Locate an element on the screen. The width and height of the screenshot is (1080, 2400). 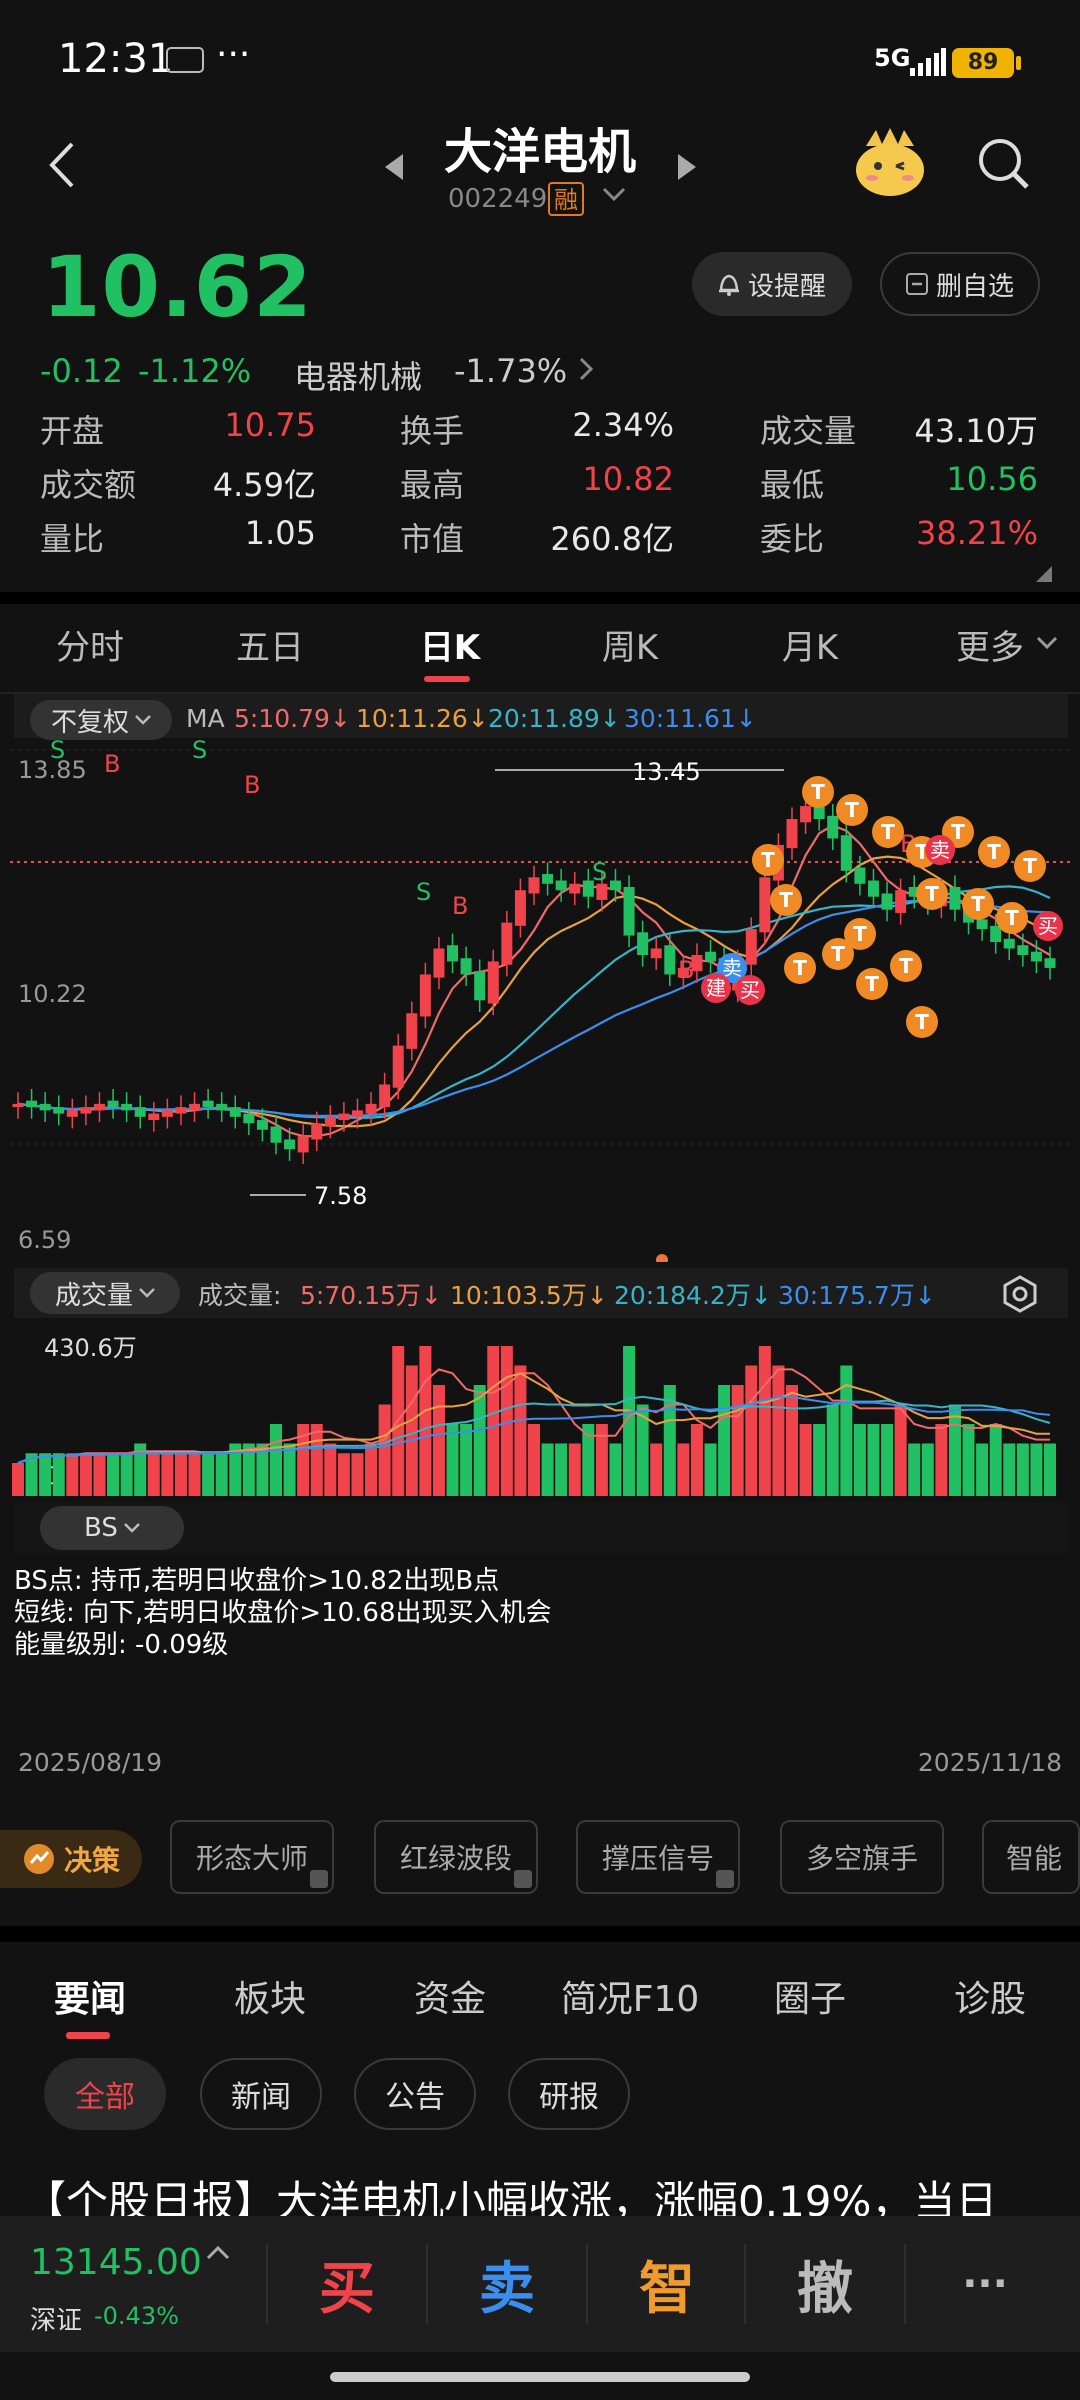
decision-chip: 决策 is located at coordinates (71, 1859).